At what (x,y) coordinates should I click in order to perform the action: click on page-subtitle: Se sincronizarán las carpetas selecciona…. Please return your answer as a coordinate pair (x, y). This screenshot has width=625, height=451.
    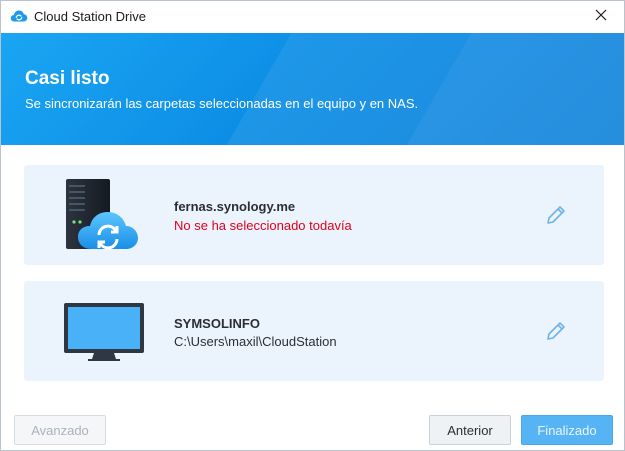
    Looking at the image, I should click on (222, 103).